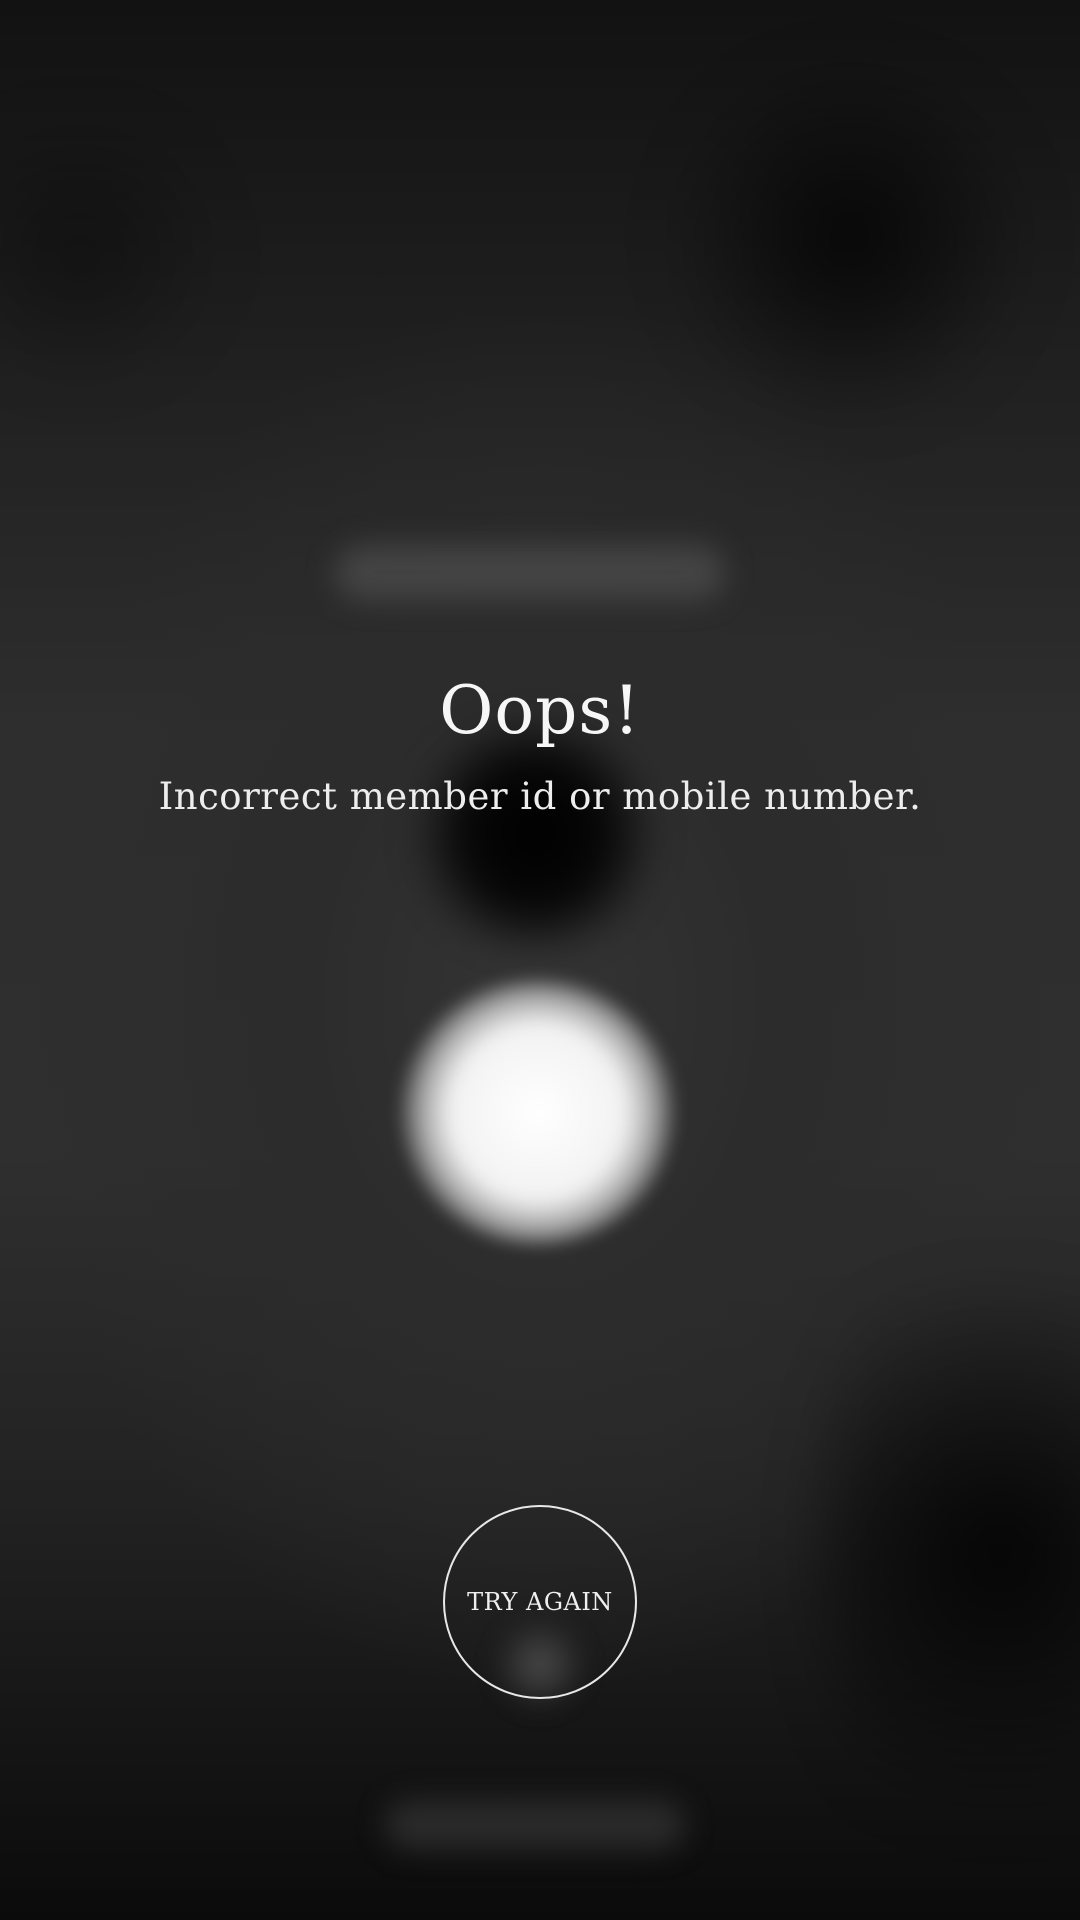 This screenshot has height=1920, width=1080. What do you see at coordinates (540, 796) in the screenshot?
I see `error-message: Incorrect member id or mobile number.` at bounding box center [540, 796].